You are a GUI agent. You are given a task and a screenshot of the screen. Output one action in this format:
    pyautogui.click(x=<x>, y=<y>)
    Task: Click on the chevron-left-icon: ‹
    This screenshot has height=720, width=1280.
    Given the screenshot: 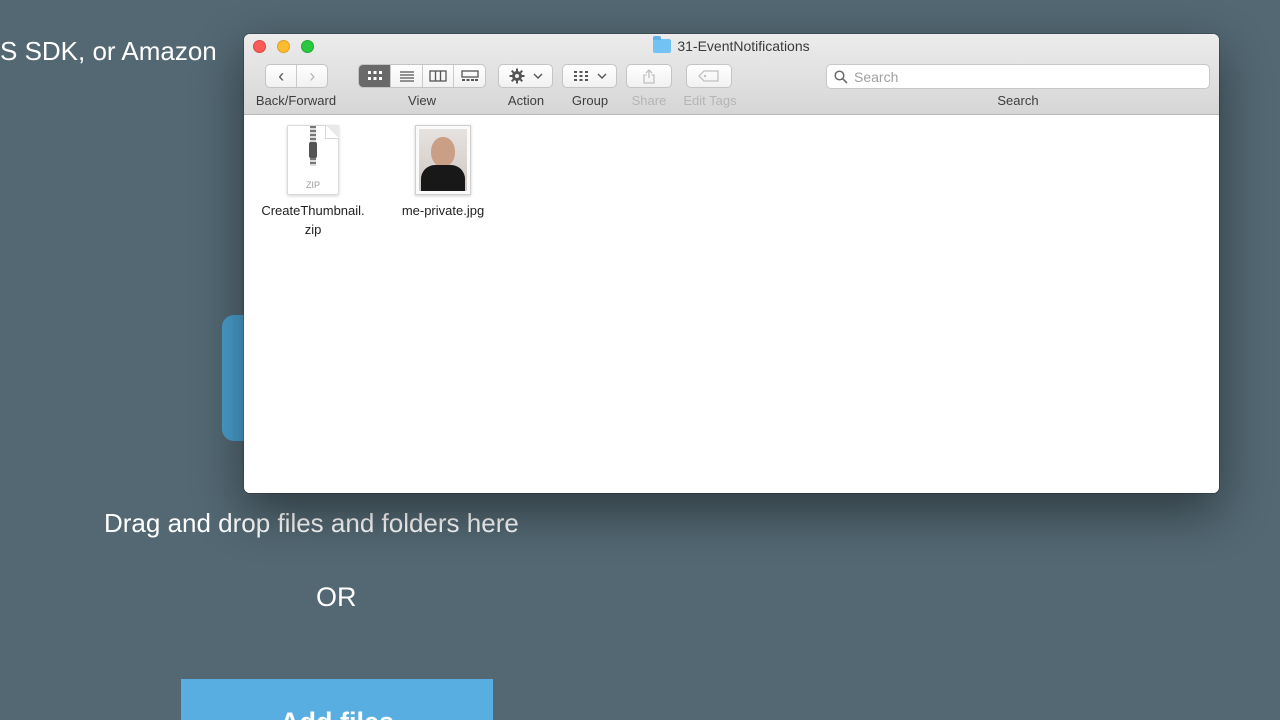 What is the action you would take?
    pyautogui.click(x=281, y=75)
    